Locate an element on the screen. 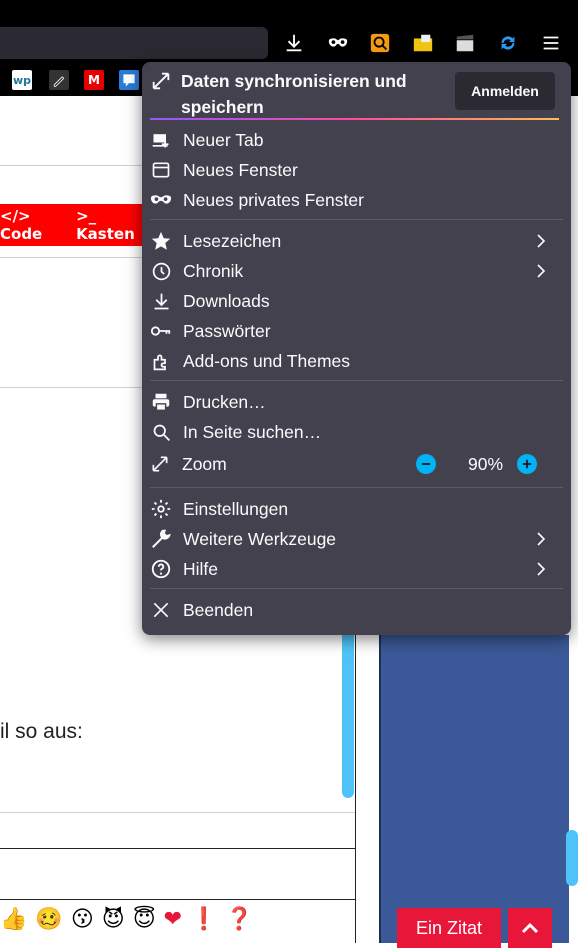 The height and width of the screenshot is (948, 578). quote-button: Ein Zitat is located at coordinates (449, 928).